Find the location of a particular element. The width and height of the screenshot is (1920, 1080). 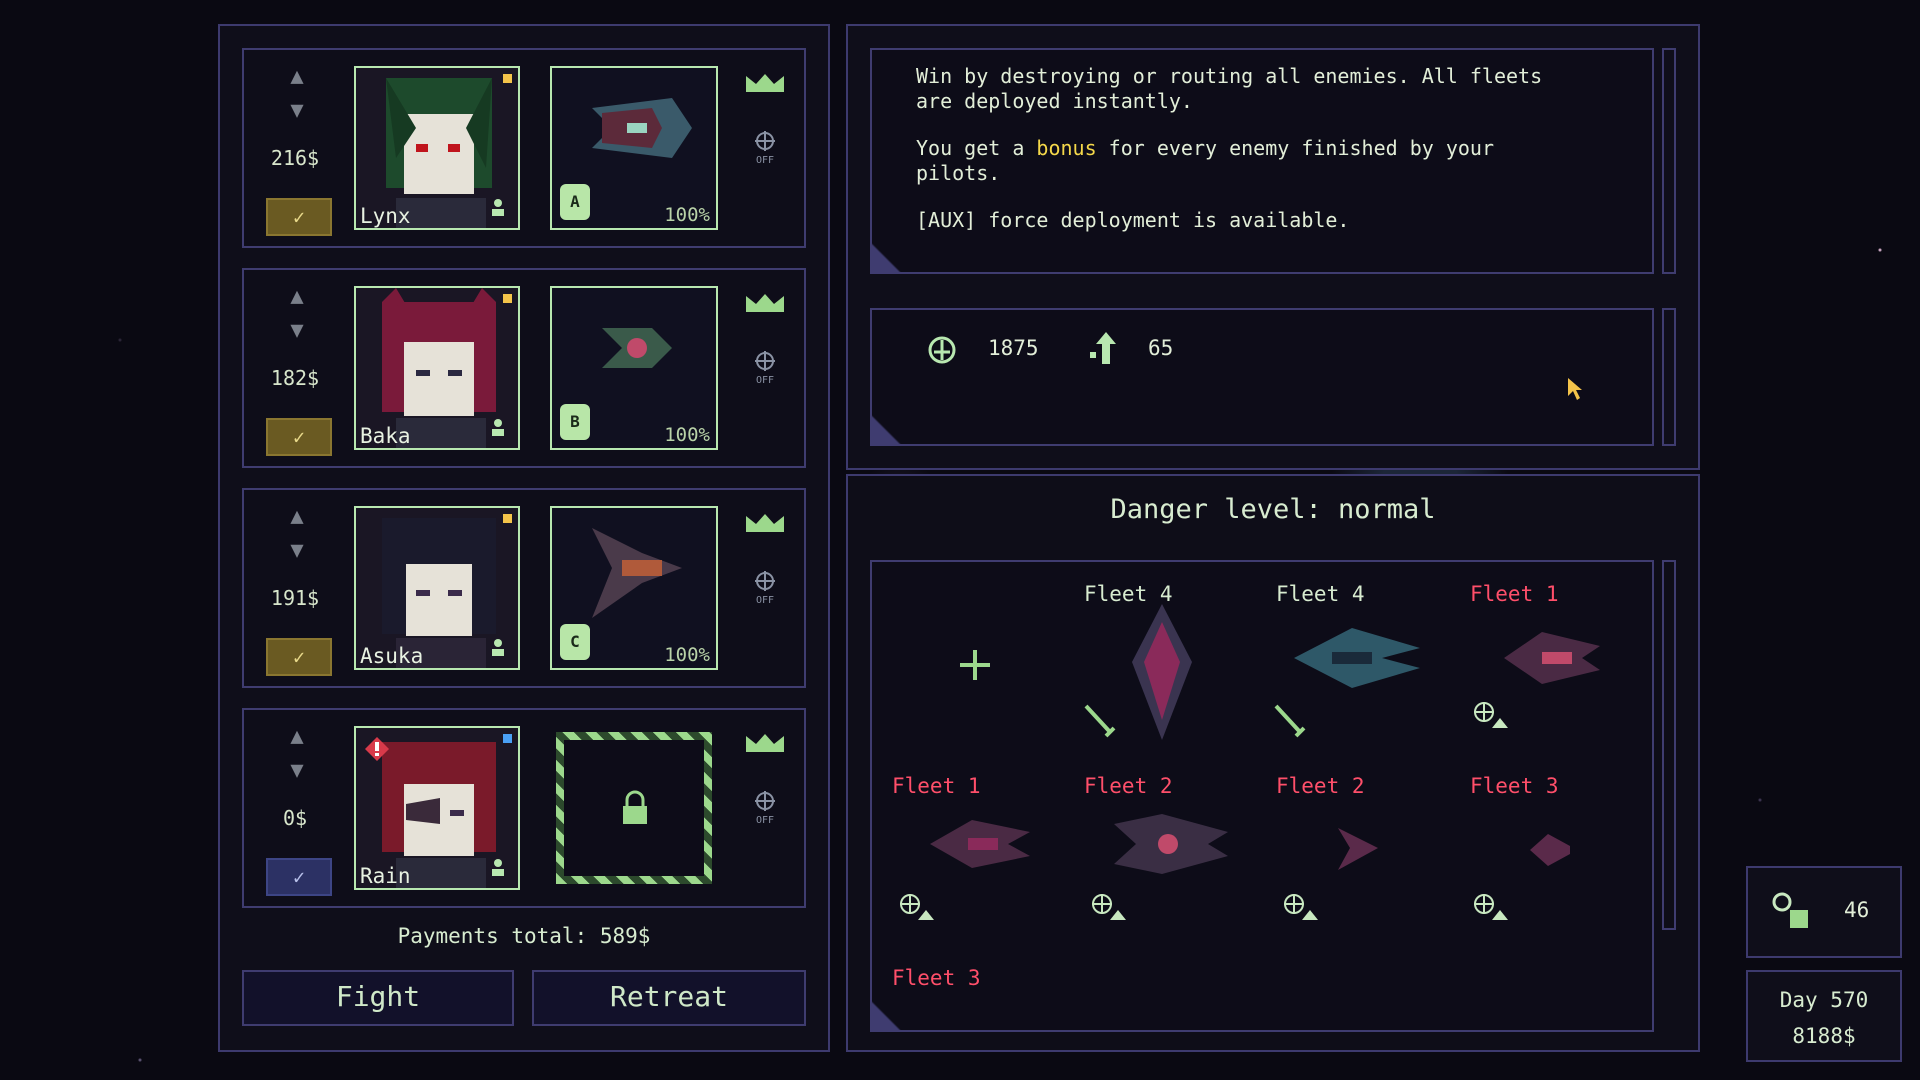

pilot-payment: 182$ is located at coordinates (295, 378).